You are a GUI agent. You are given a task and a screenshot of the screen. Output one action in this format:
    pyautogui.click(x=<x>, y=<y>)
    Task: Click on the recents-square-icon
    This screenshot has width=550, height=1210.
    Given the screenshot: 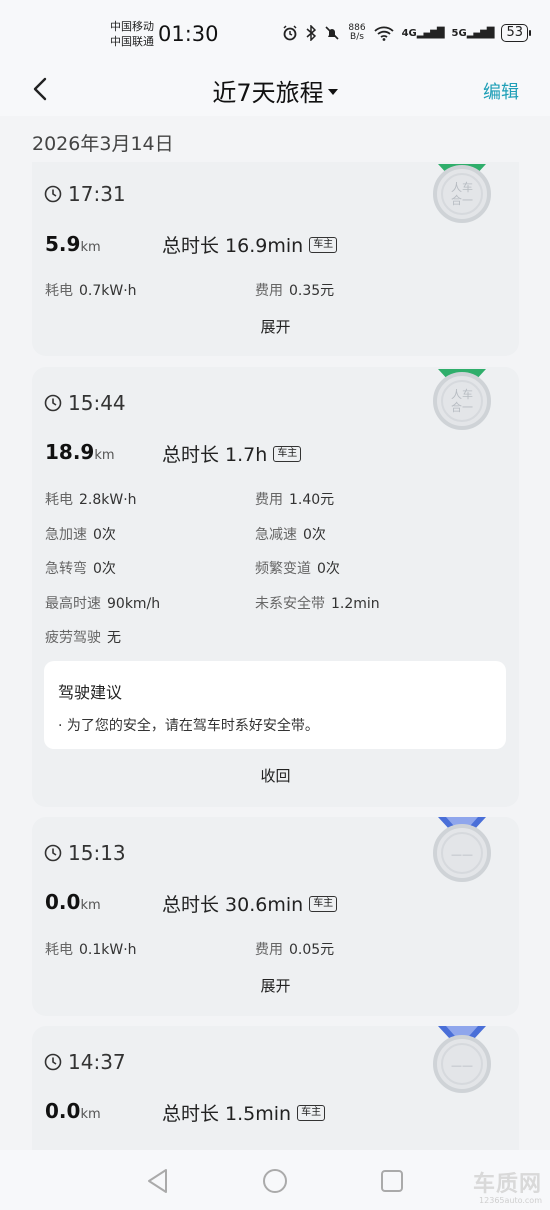 What is the action you would take?
    pyautogui.click(x=392, y=1181)
    